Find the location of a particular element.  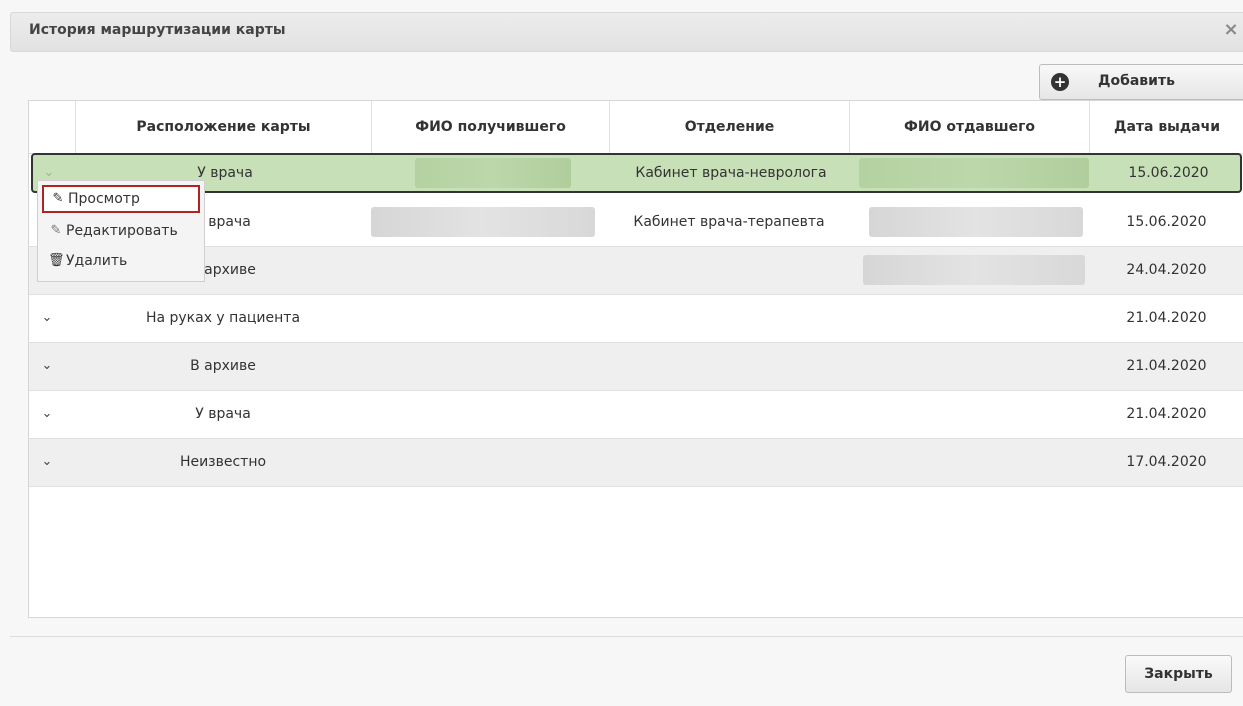

table-row: ⌄ У врача 21.04.2020 is located at coordinates (636, 415).